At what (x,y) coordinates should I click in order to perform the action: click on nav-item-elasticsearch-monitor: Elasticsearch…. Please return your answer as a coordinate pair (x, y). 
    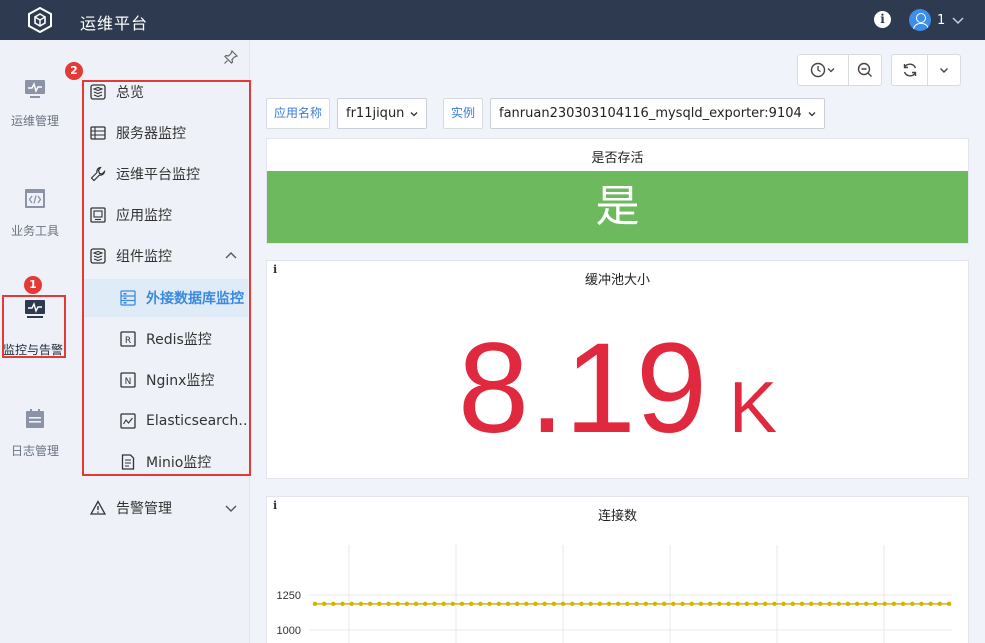
    Looking at the image, I should click on (168, 421).